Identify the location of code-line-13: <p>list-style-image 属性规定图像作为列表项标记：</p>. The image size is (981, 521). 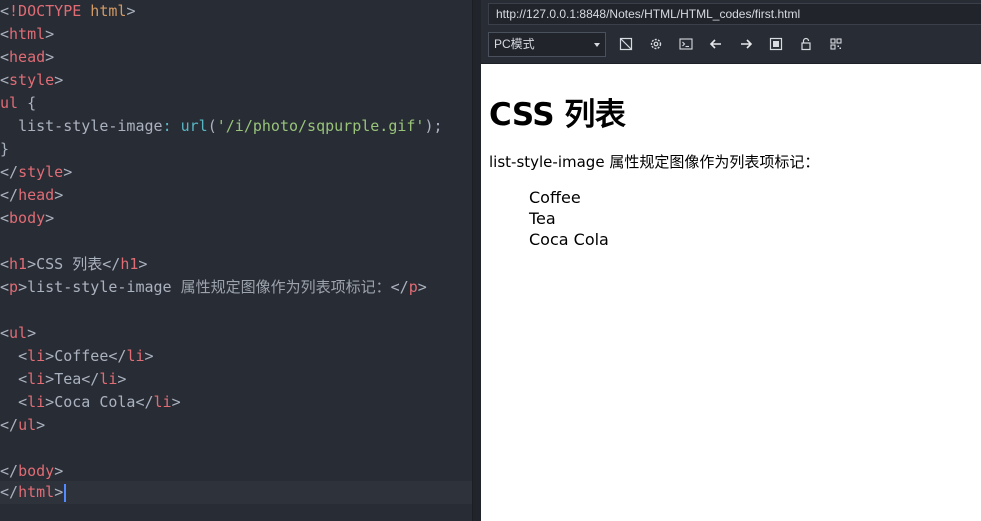
(236, 287).